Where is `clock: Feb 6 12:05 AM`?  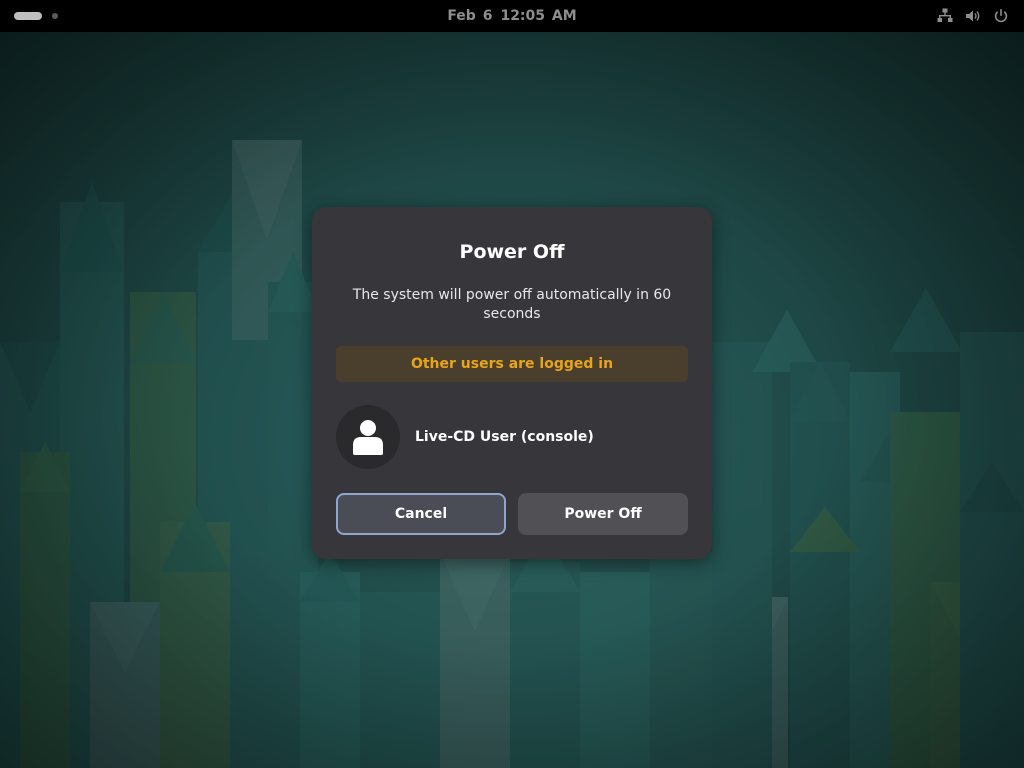 clock: Feb 6 12:05 AM is located at coordinates (512, 16).